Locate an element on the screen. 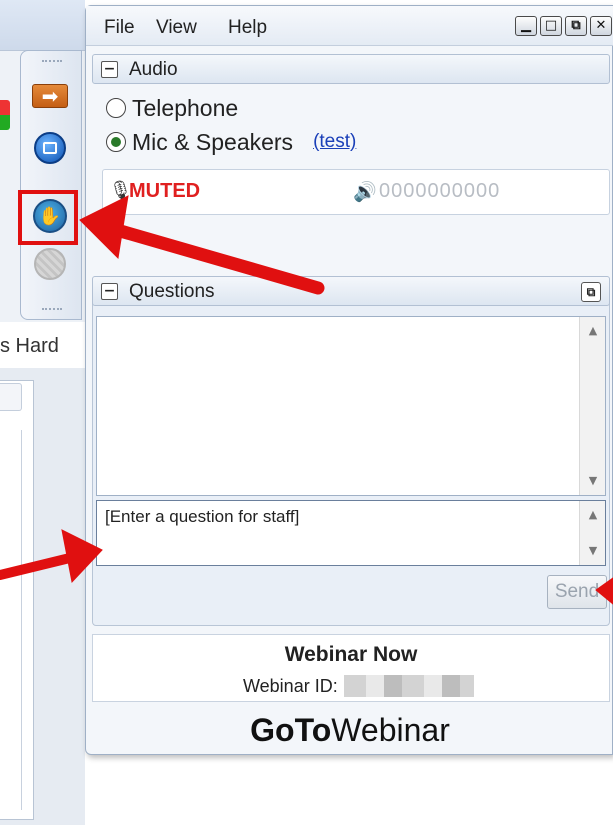  audio-section-header: − Audio is located at coordinates (351, 69).